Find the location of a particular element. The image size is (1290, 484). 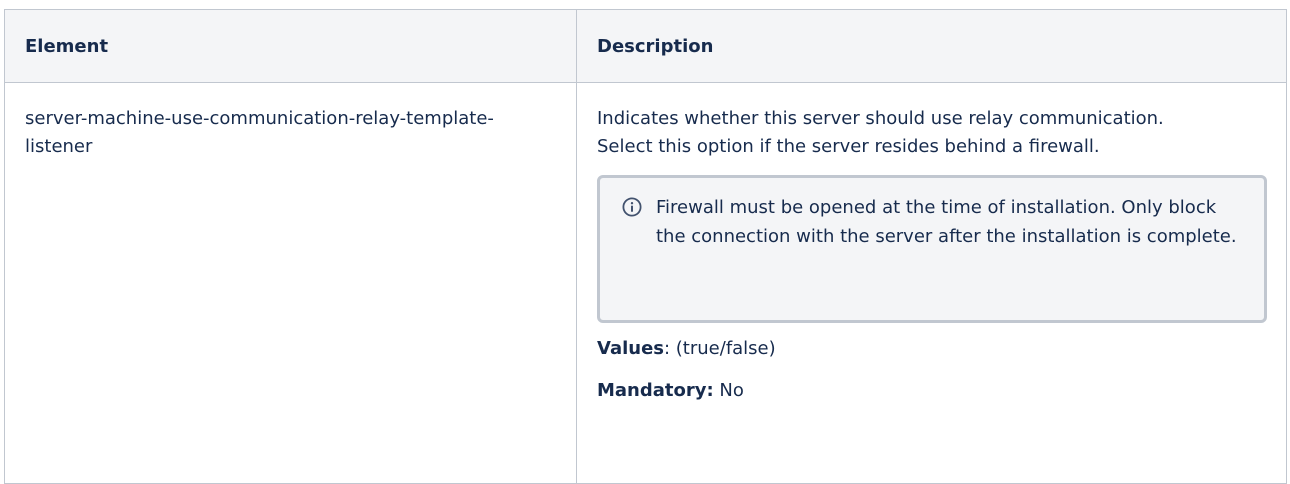

values-label: Values is located at coordinates (630, 348).